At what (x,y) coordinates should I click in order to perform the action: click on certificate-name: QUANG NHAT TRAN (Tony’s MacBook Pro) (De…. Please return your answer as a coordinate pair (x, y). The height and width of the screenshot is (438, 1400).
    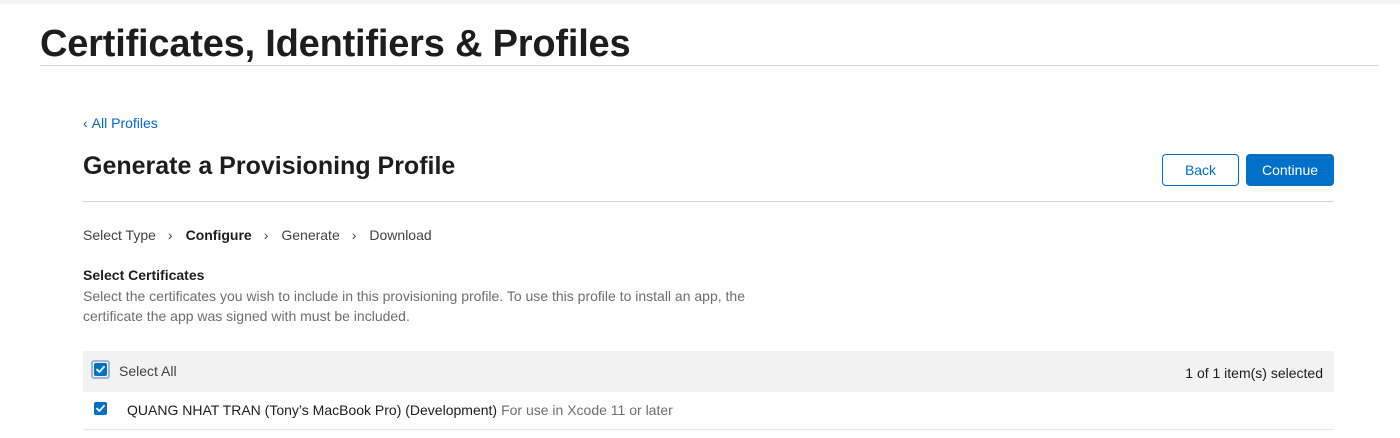
    Looking at the image, I should click on (312, 410).